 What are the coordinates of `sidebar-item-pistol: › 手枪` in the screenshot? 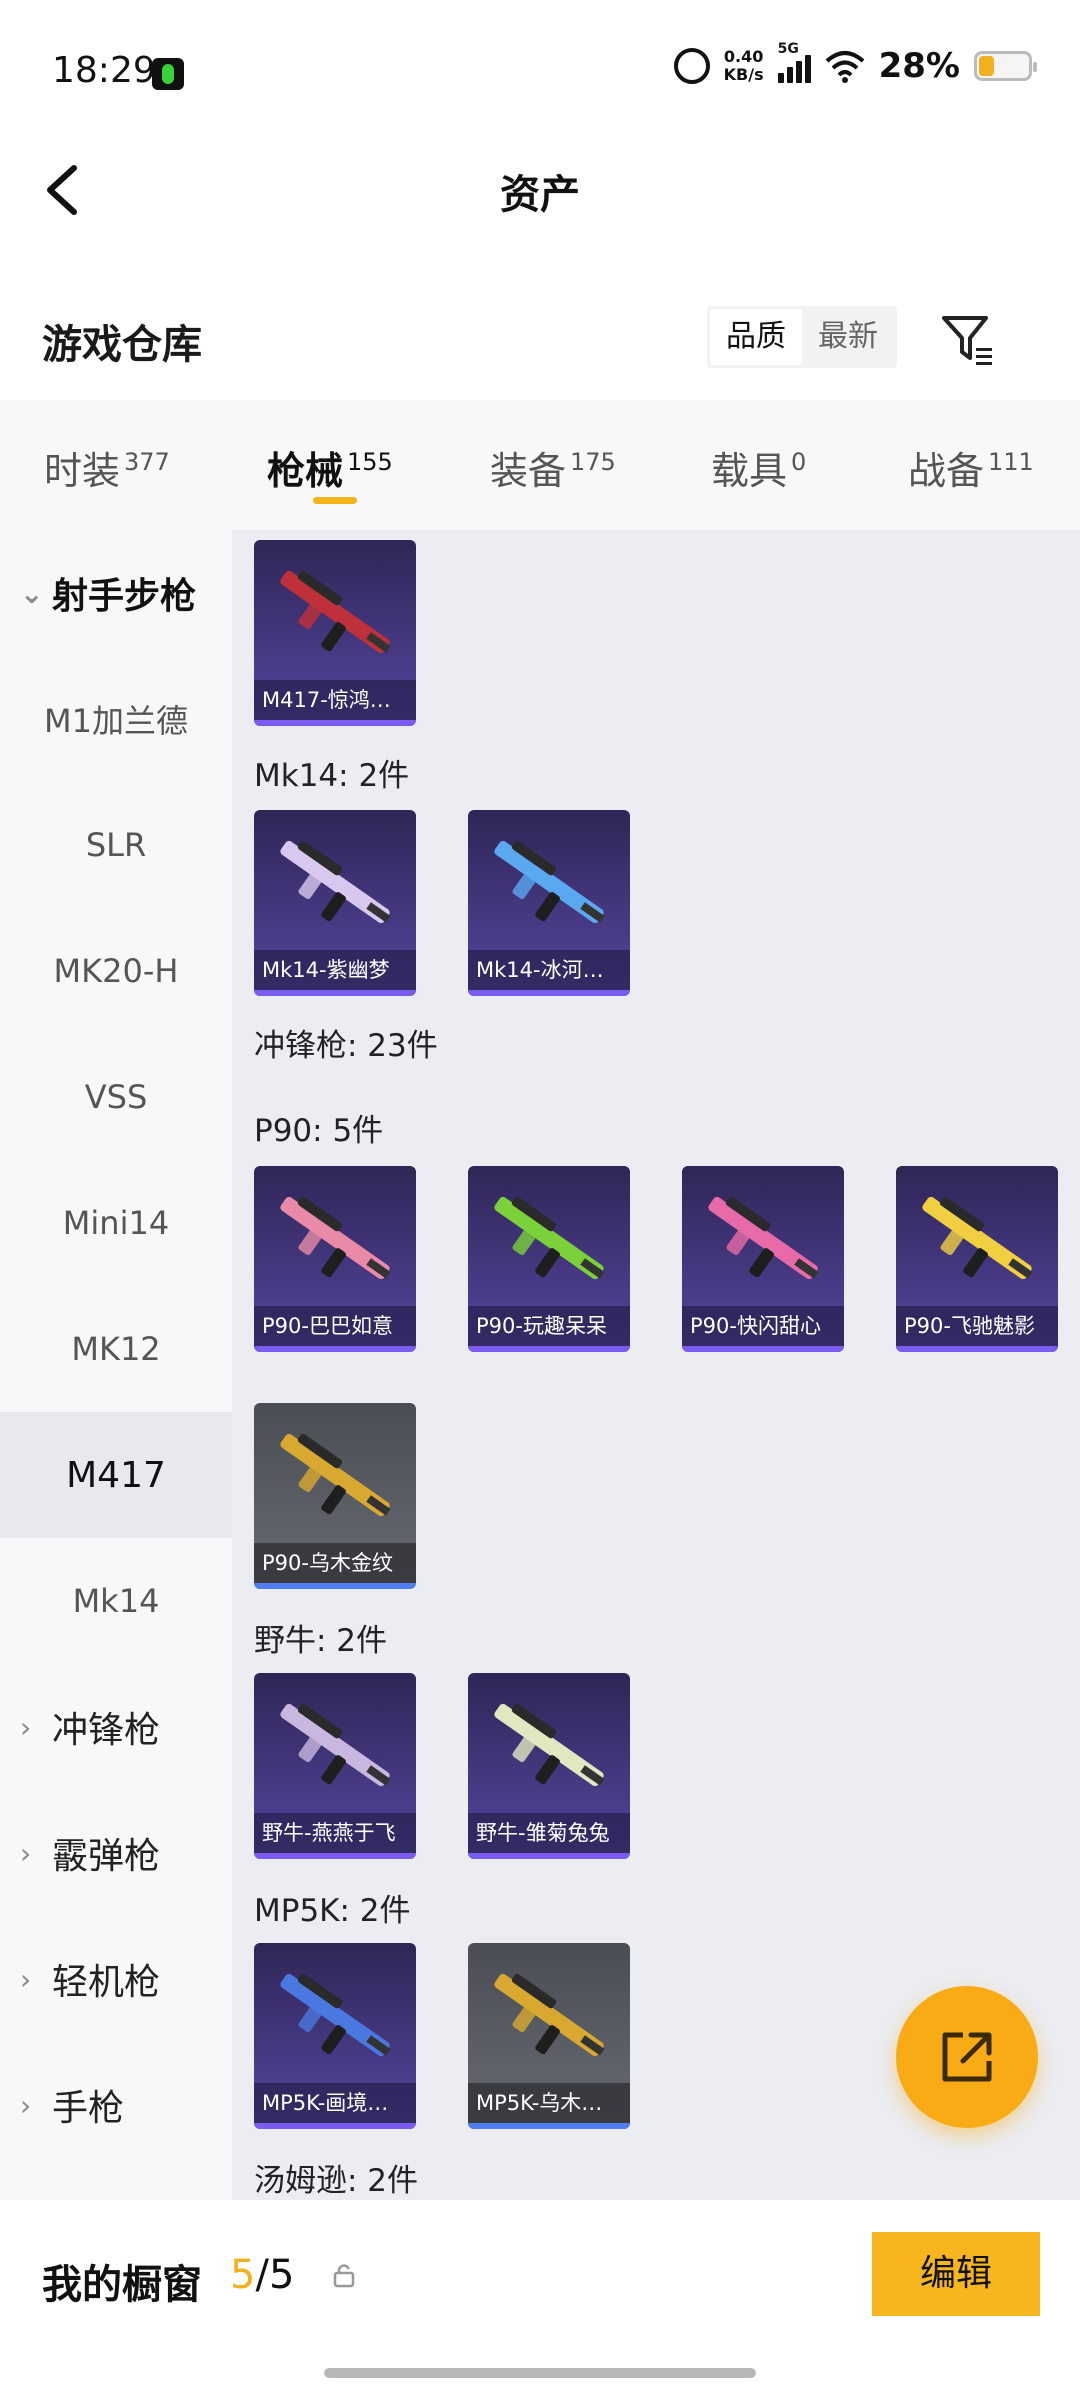 It's located at (116, 2105).